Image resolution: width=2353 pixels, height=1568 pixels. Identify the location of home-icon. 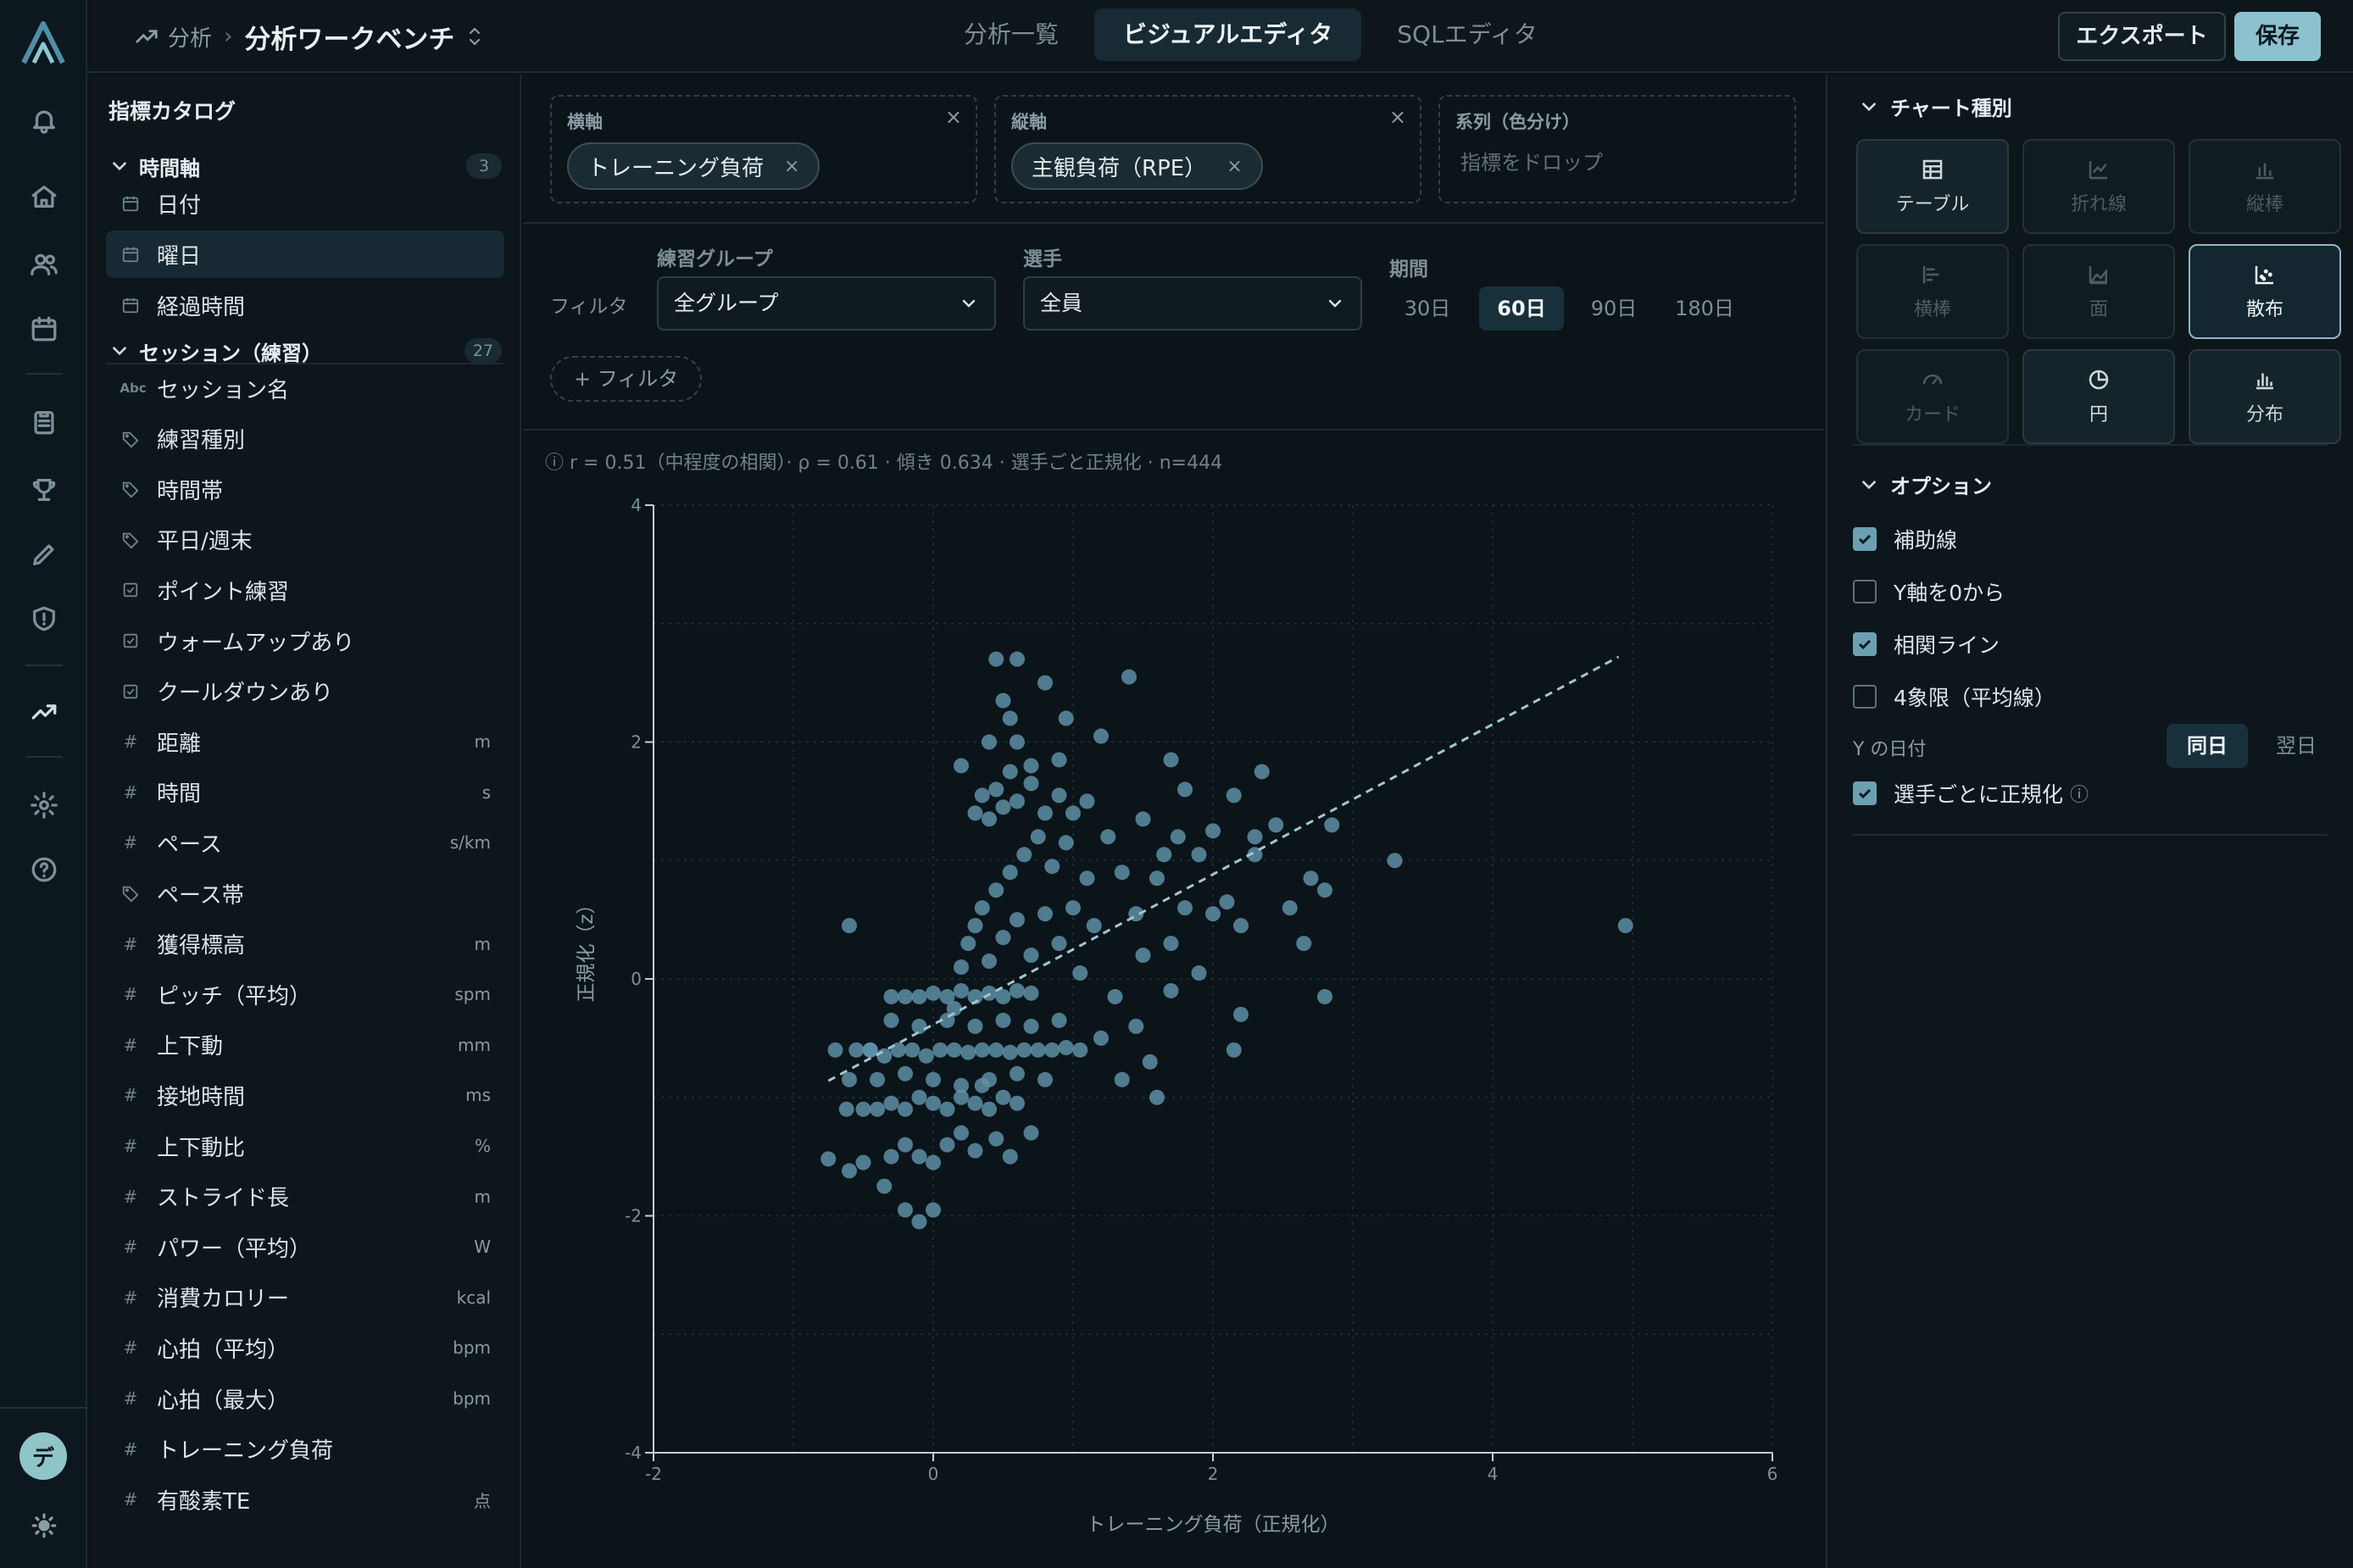
(44, 196).